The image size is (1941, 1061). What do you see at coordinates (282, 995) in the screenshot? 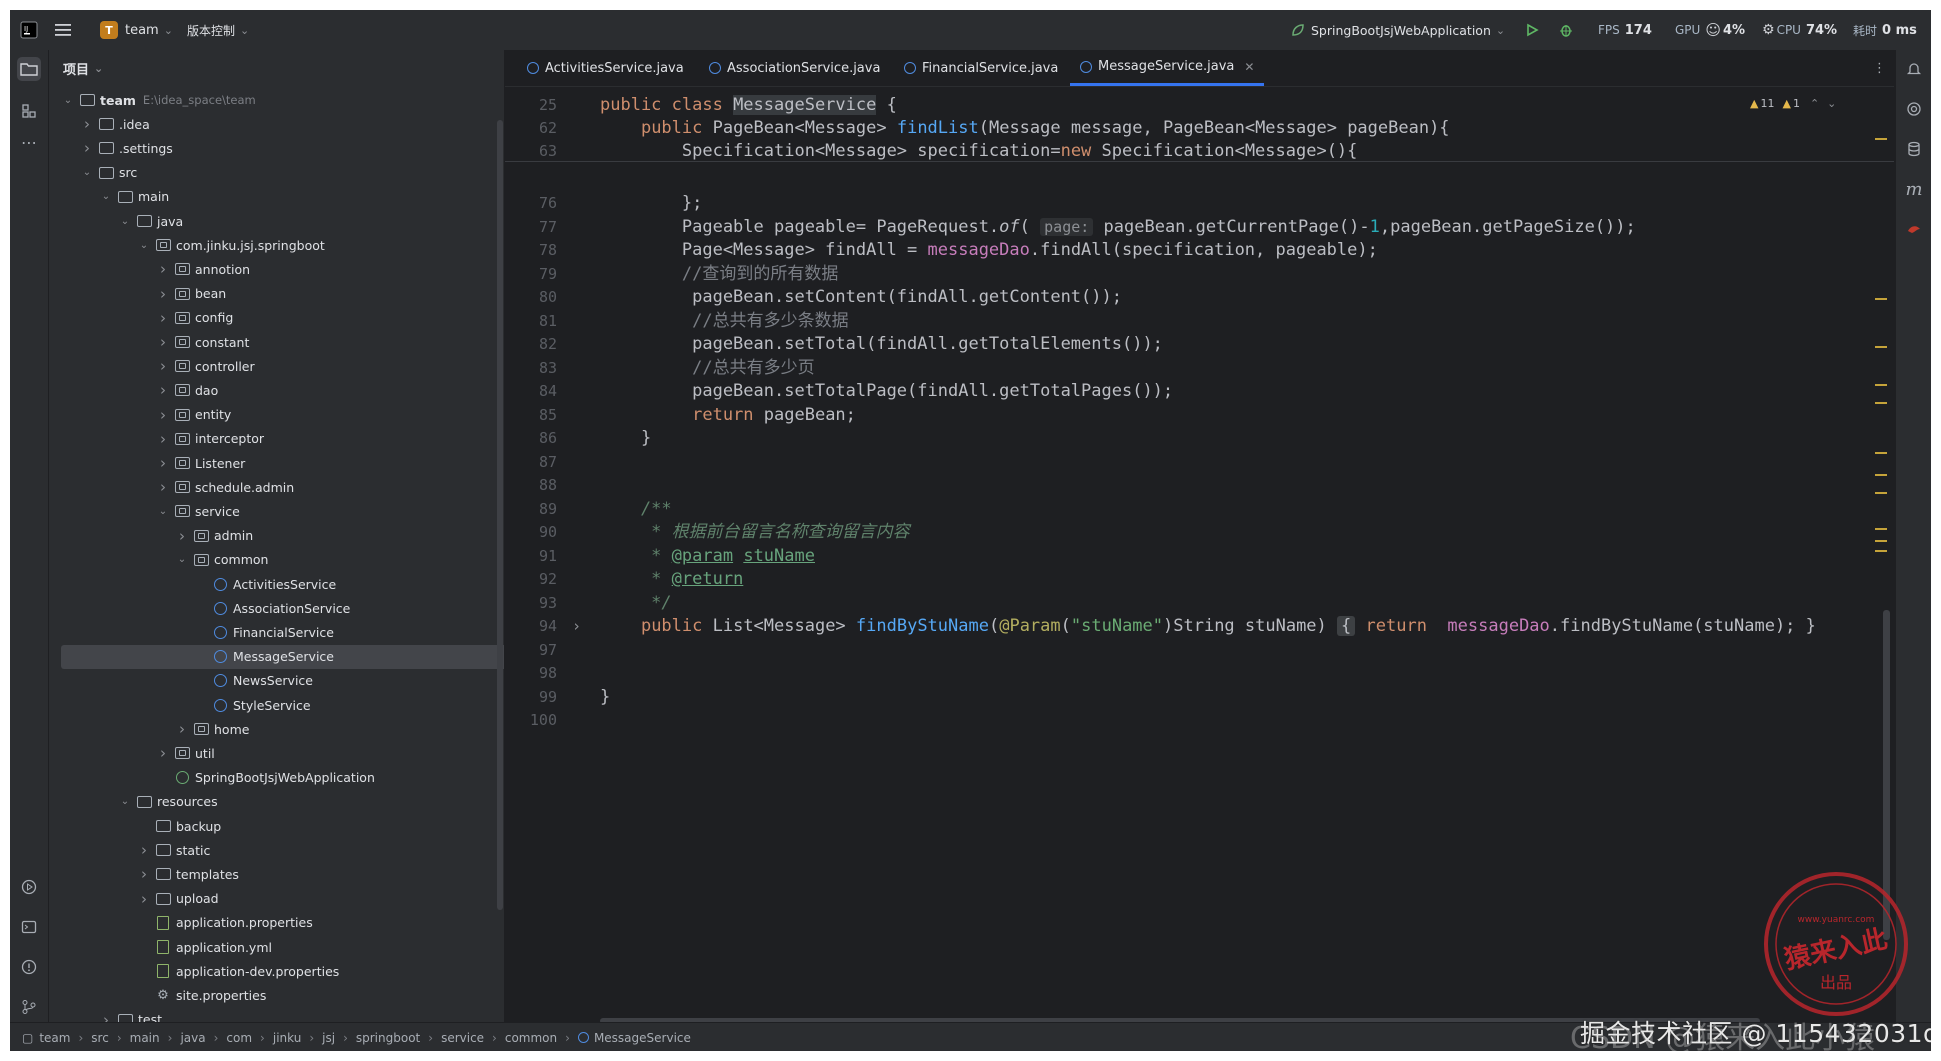
I see `tree-item-site-properties: ⚙ site.properties` at bounding box center [282, 995].